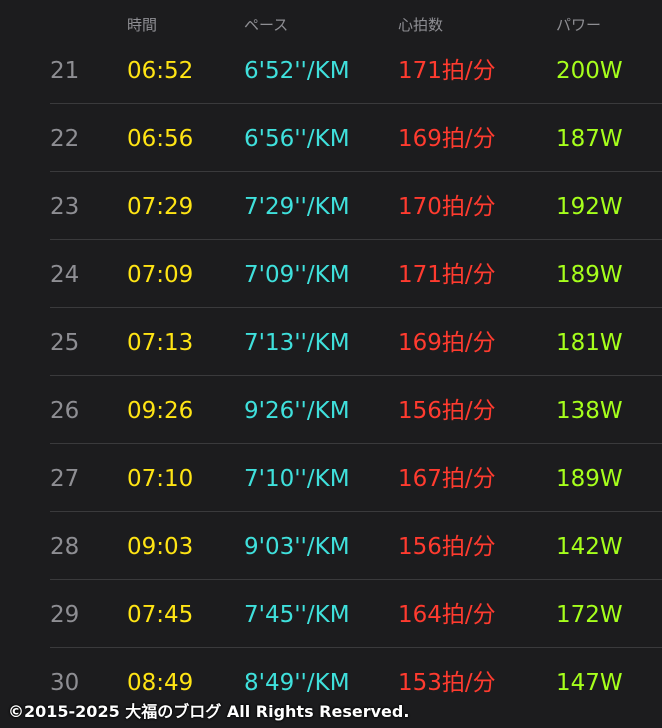  Describe the element at coordinates (579, 25) in the screenshot. I see `header-power: パワー` at that location.